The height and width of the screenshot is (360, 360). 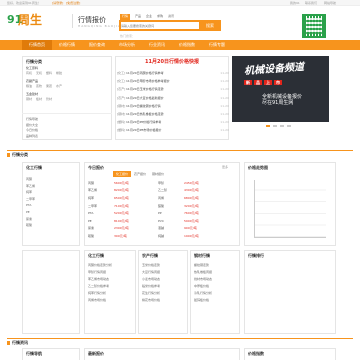 What do you see at coordinates (173, 130) in the screenshot?
I see `headline-row: [塑料] 11月20日PE市场价格报价 11-20` at bounding box center [173, 130].